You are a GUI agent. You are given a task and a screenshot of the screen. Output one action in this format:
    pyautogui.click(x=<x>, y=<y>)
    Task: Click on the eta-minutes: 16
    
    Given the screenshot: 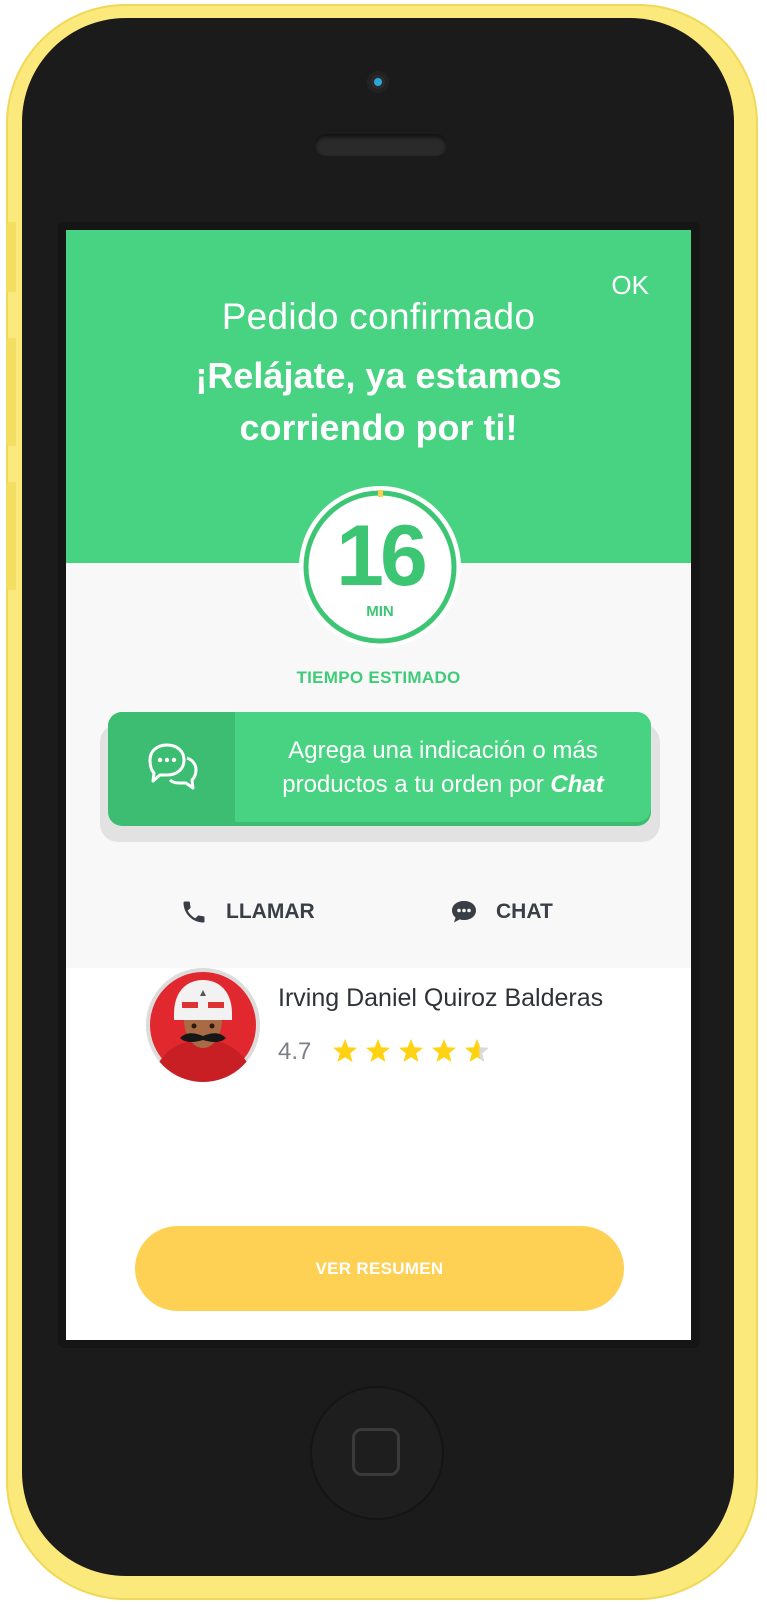 What is the action you would take?
    pyautogui.click(x=382, y=556)
    